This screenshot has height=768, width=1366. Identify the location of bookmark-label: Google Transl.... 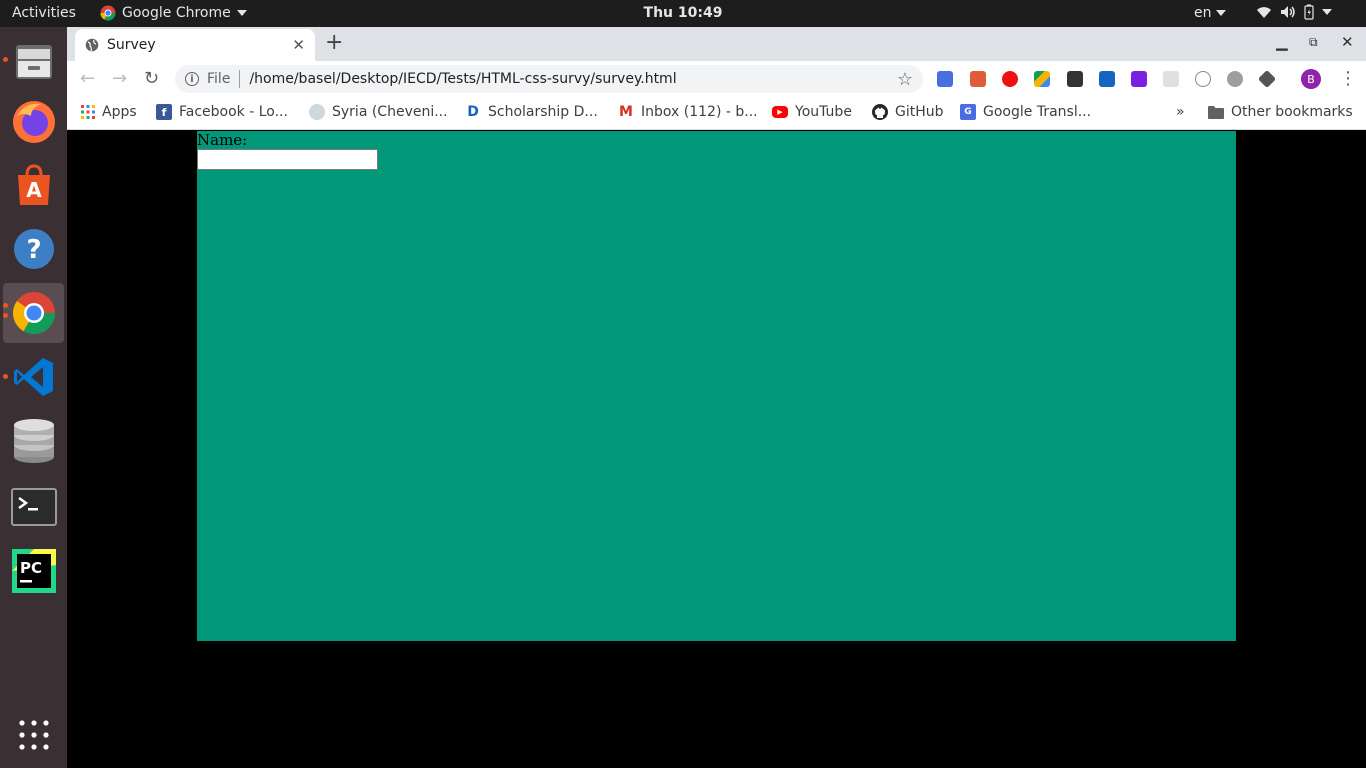
(1037, 112).